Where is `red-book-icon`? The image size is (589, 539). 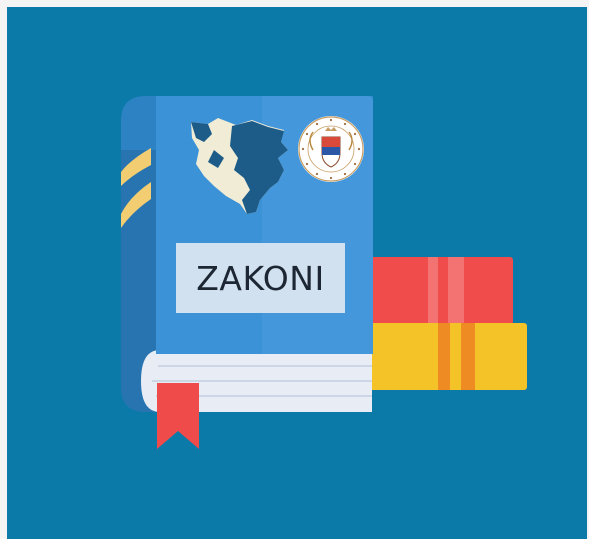
red-book-icon is located at coordinates (440, 291).